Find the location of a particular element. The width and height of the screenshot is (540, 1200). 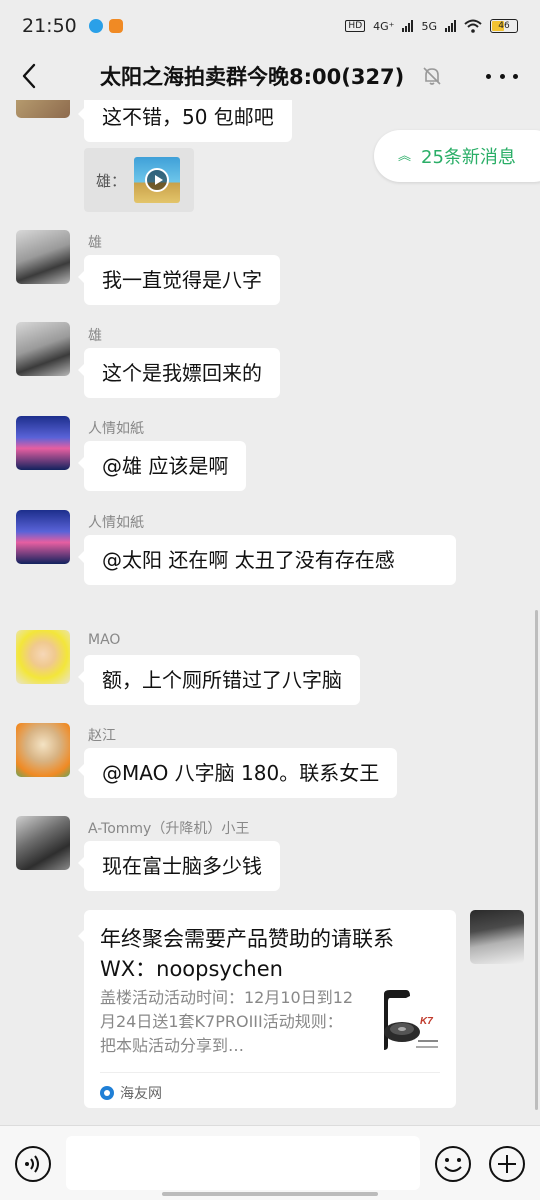

quoted-message: 雄： is located at coordinates (139, 180).